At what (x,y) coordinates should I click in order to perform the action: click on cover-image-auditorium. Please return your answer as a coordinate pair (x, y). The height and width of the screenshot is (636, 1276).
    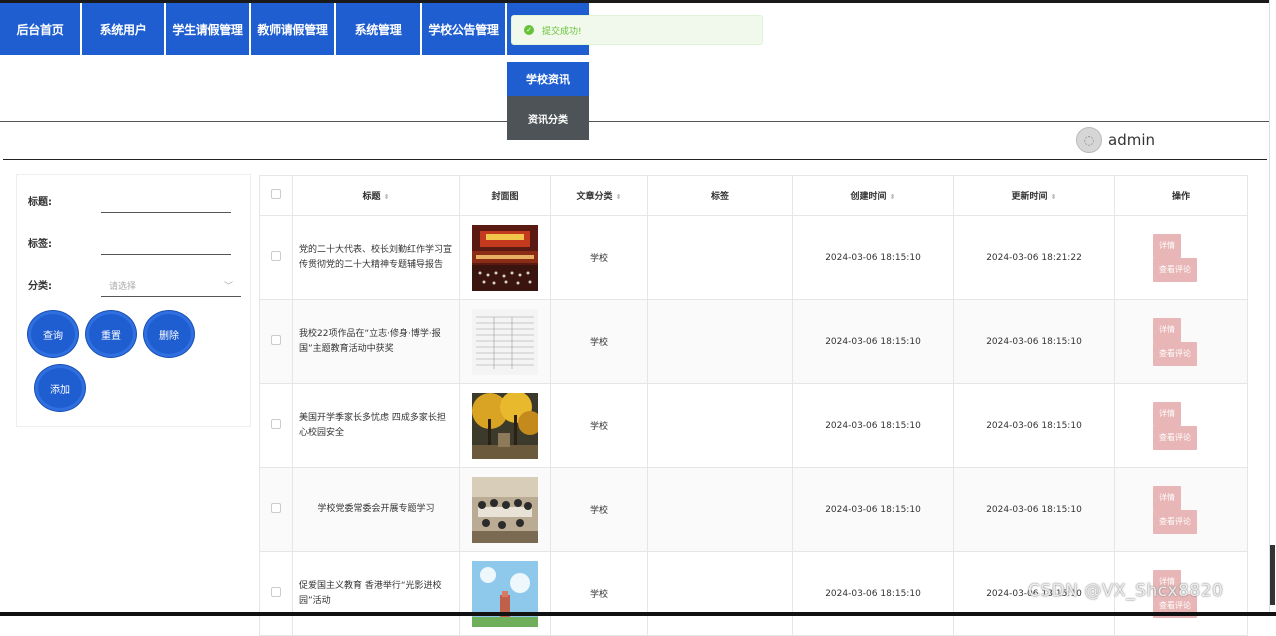
    Looking at the image, I should click on (505, 257).